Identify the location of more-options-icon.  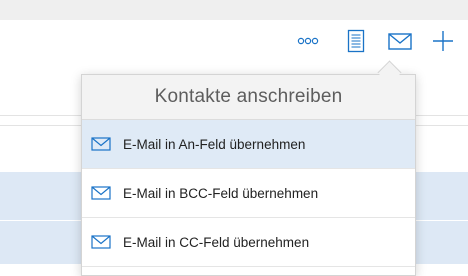
(308, 41).